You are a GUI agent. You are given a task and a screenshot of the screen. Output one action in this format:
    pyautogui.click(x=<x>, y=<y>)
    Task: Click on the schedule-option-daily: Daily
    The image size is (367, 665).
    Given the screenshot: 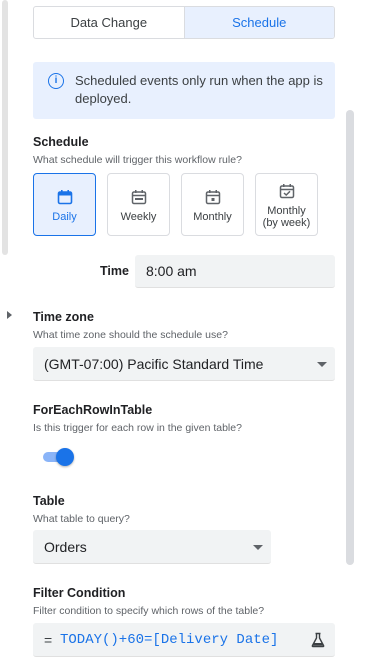 What is the action you would take?
    pyautogui.click(x=64, y=204)
    